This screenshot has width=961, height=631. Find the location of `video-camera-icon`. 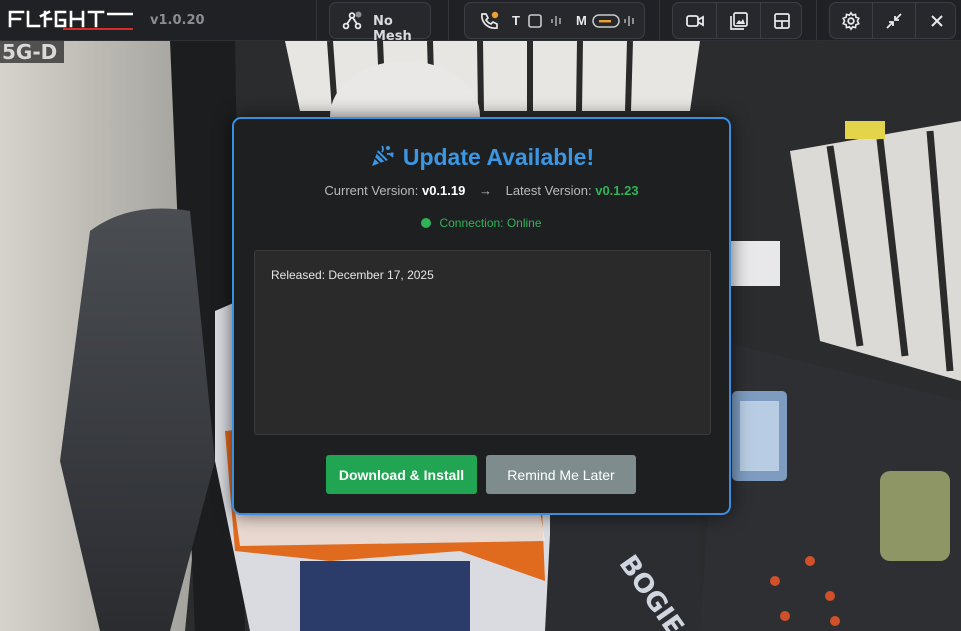

video-camera-icon is located at coordinates (694, 20).